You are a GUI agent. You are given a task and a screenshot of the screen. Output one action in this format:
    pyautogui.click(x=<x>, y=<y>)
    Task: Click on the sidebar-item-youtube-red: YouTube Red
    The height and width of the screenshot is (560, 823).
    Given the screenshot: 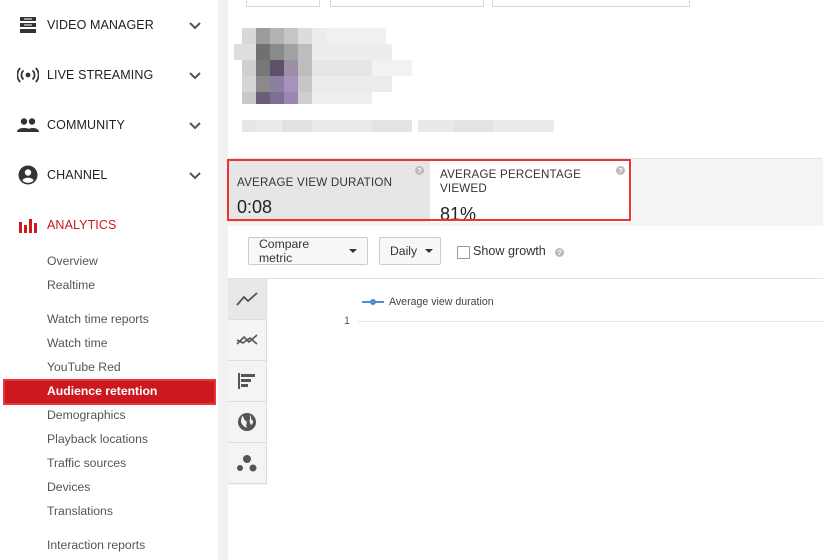 What is the action you would take?
    pyautogui.click(x=84, y=367)
    